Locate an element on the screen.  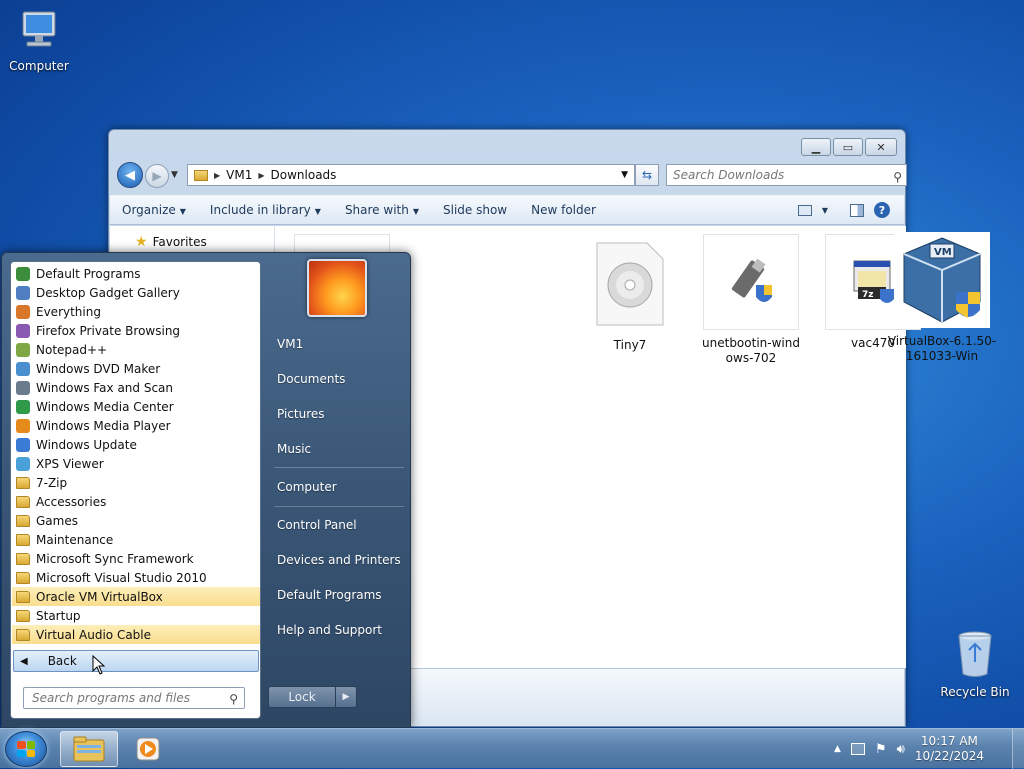
taskbar-media-player-button is located at coordinates (148, 749).